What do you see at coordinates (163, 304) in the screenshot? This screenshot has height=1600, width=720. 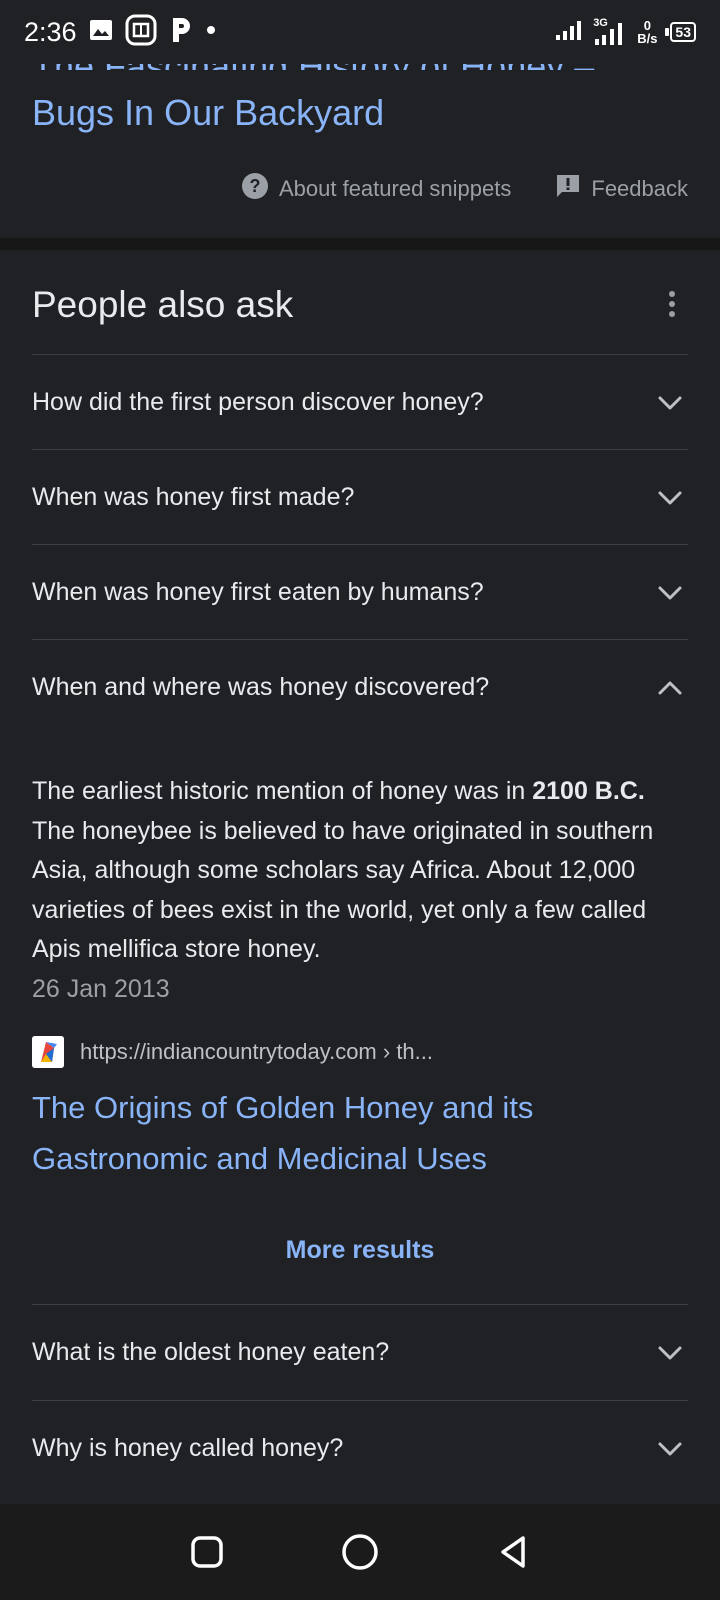 I see `paa-heading: People also ask` at bounding box center [163, 304].